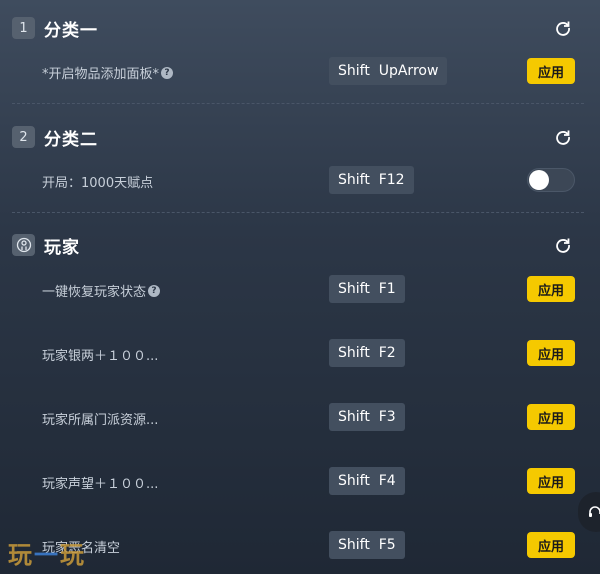 This screenshot has height=574, width=600. I want to click on toggle-switch, so click(551, 180).